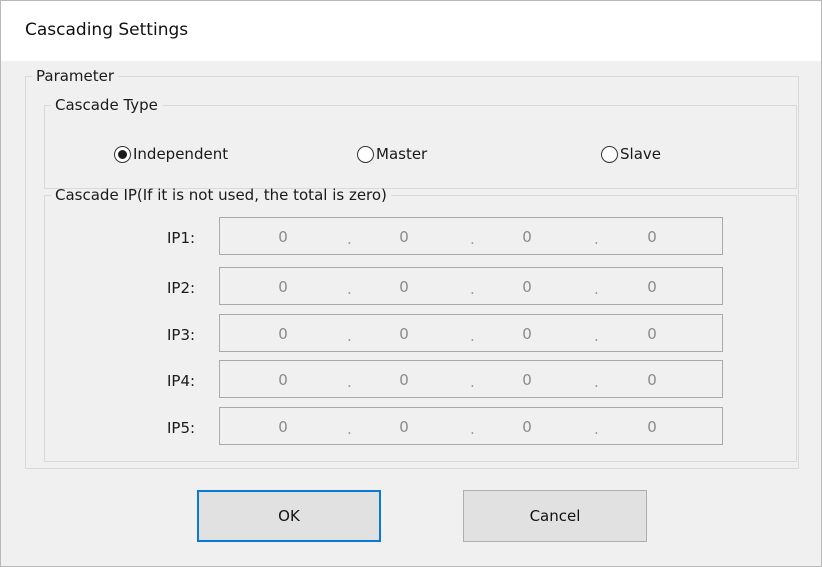 Image resolution: width=822 pixels, height=567 pixels. Describe the element at coordinates (181, 154) in the screenshot. I see `radio-label: Independent` at that location.